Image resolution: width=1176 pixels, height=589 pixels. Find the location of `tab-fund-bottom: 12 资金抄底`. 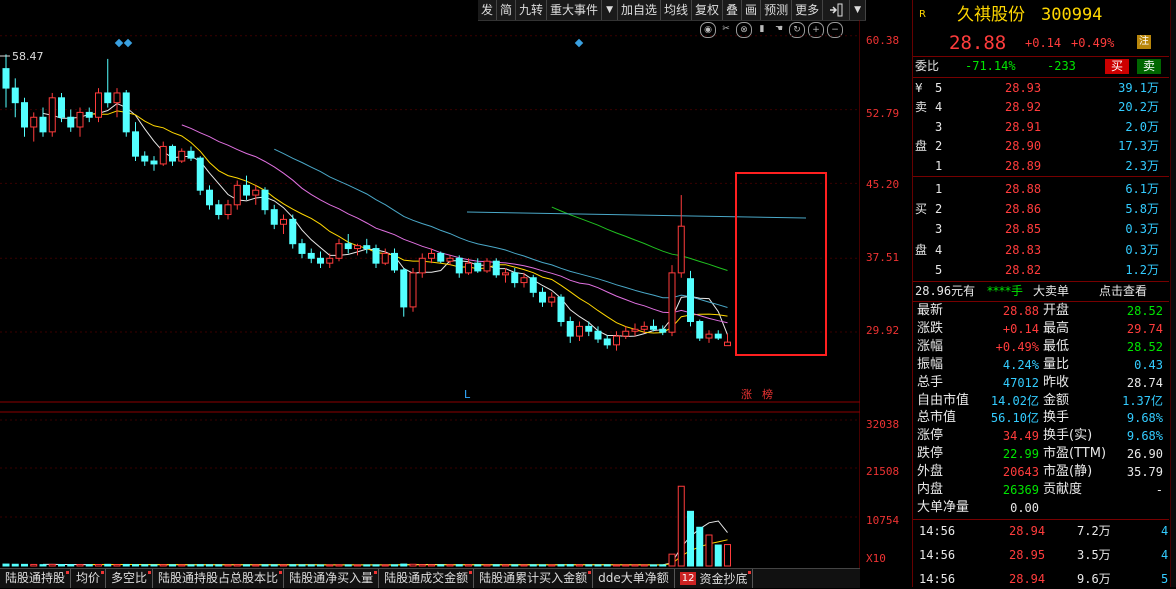

tab-fund-bottom: 12 资金抄底 is located at coordinates (714, 578).